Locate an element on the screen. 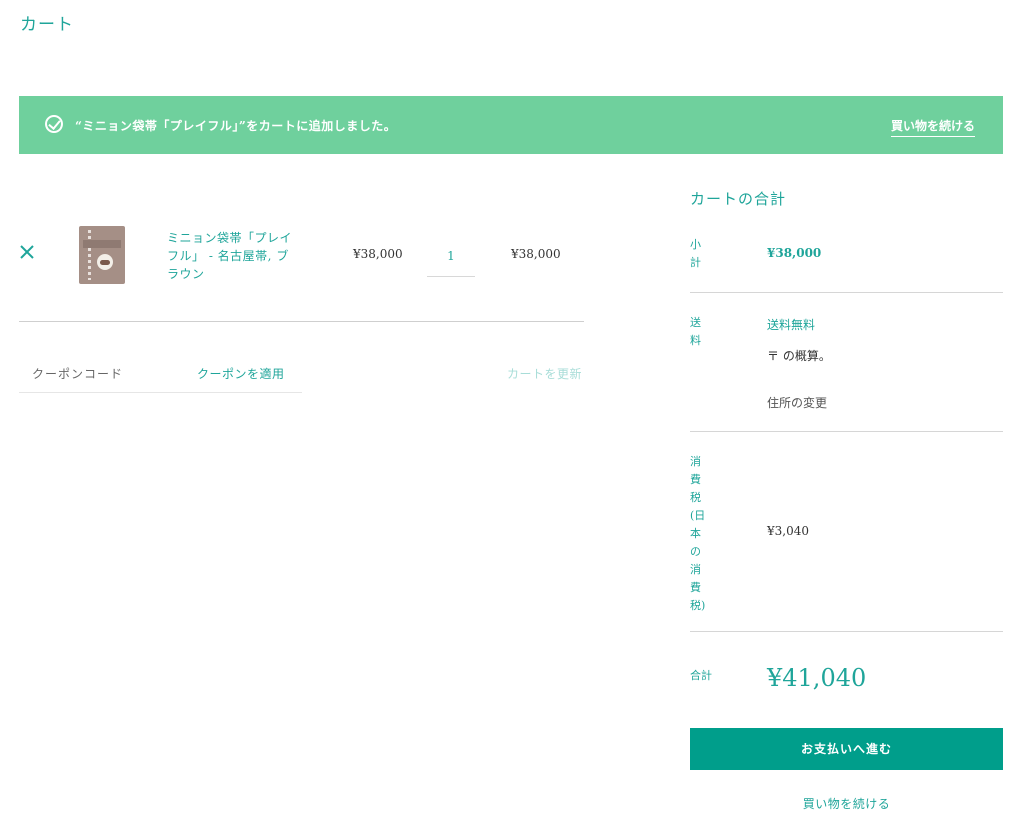 The image size is (1024, 828). tax-label: 消費税(日本の消費税) is located at coordinates (698, 533).